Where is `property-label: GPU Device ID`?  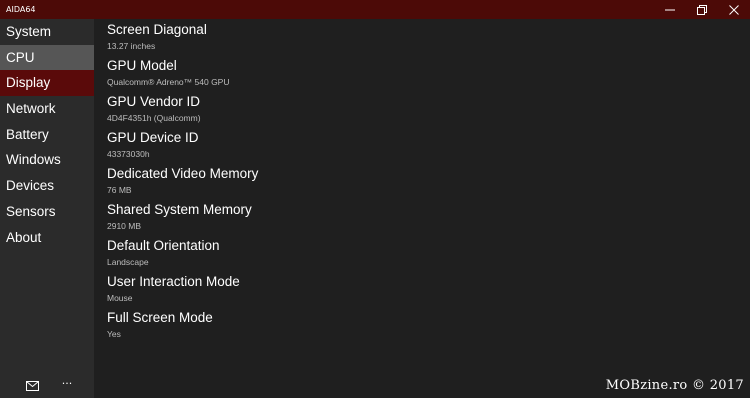
property-label: GPU Device ID is located at coordinates (153, 137).